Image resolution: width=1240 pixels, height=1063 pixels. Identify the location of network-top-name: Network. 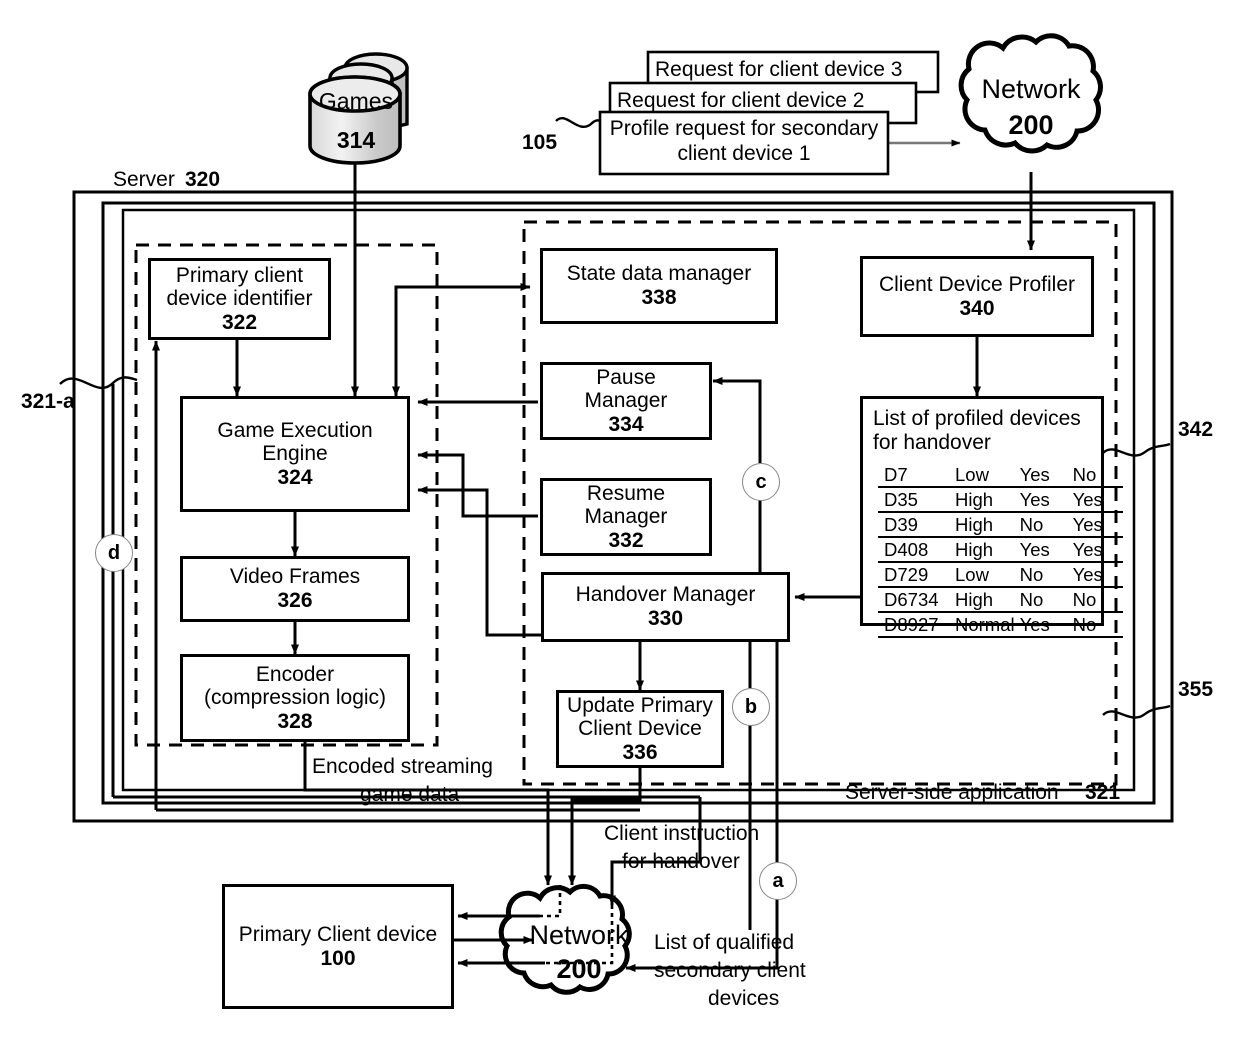
(1031, 89).